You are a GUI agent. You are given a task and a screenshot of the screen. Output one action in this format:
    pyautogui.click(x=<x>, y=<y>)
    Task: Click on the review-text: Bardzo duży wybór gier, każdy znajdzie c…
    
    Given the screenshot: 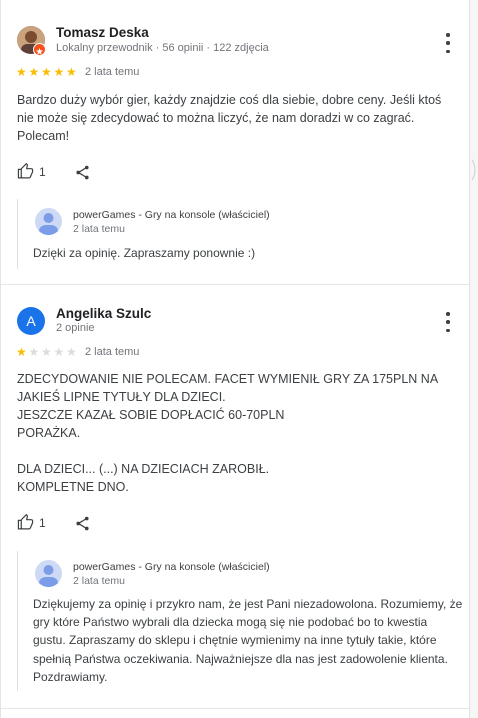 What is the action you would take?
    pyautogui.click(x=229, y=118)
    